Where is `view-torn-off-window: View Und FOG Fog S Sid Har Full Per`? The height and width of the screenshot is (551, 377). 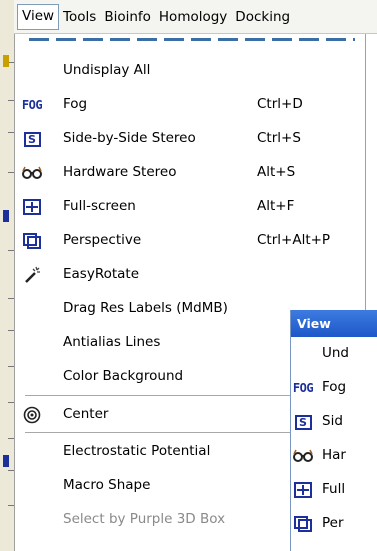 view-torn-off-window: View Und FOG Fog S Sid Har Full Per is located at coordinates (333, 430).